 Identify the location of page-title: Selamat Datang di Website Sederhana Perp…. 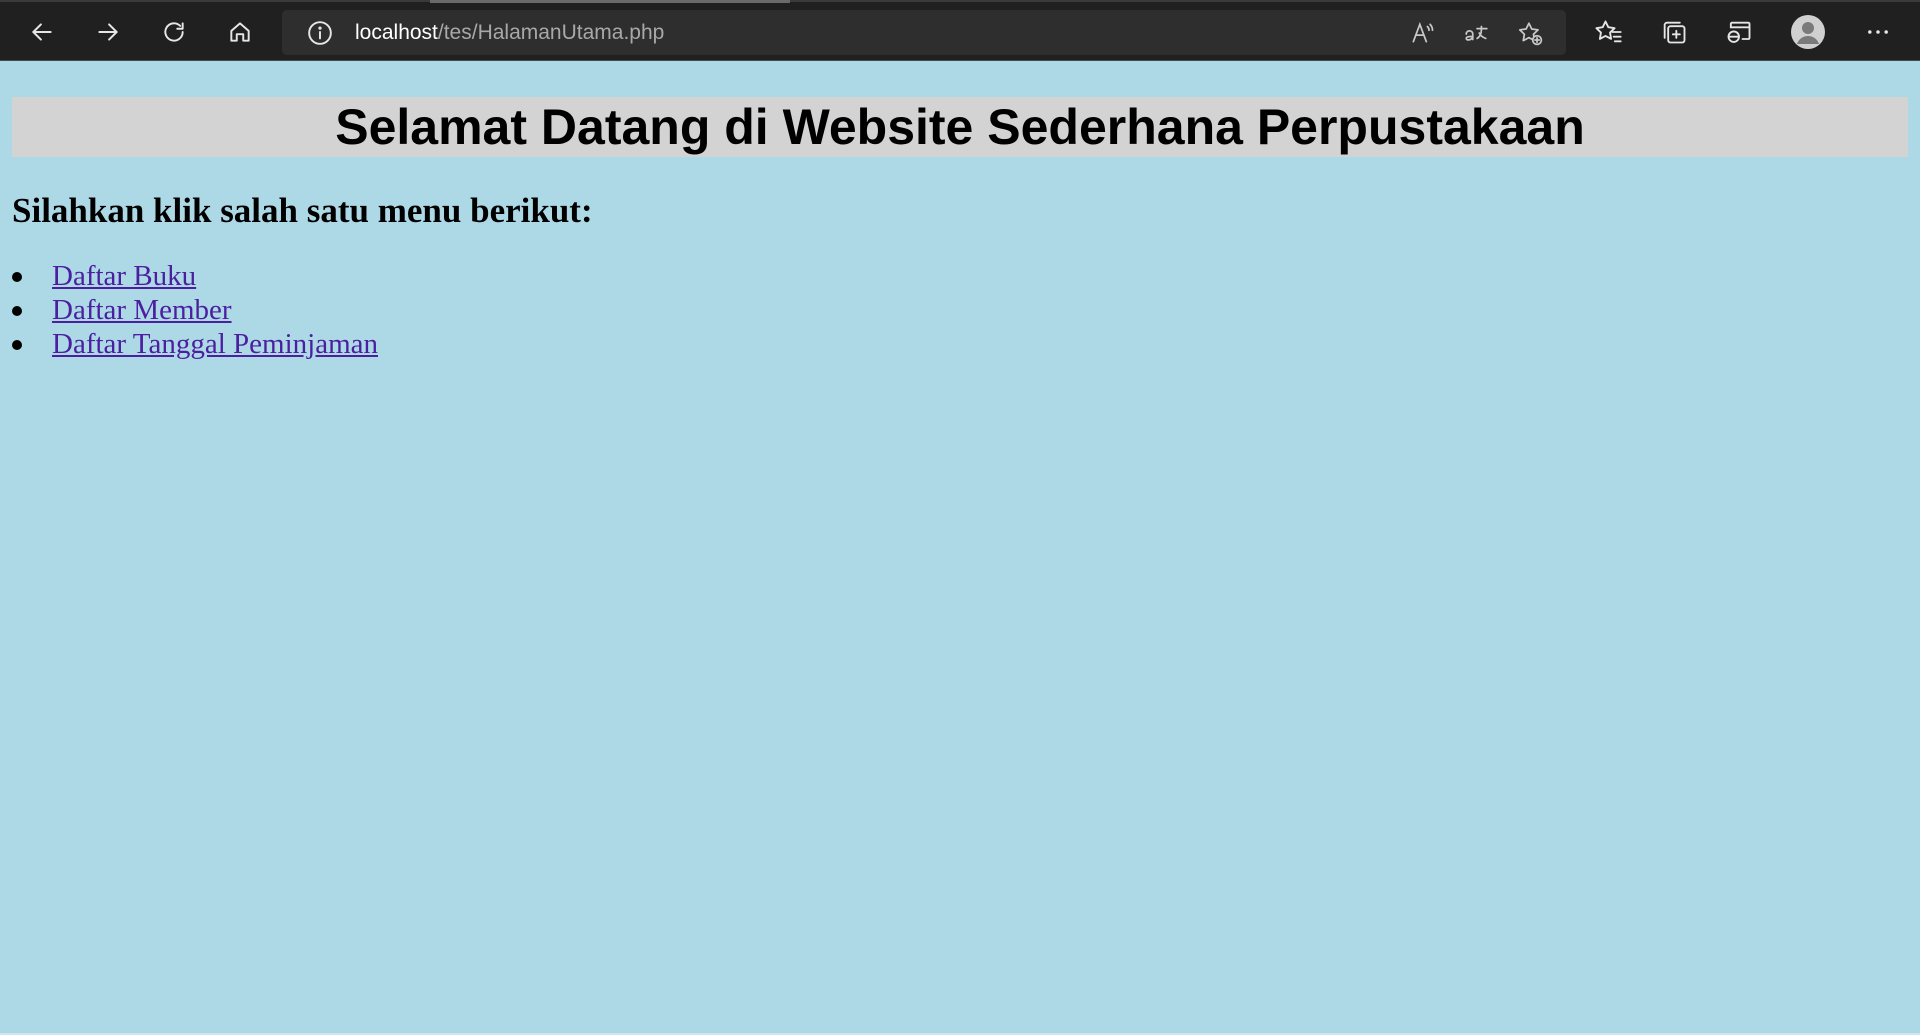
(960, 127).